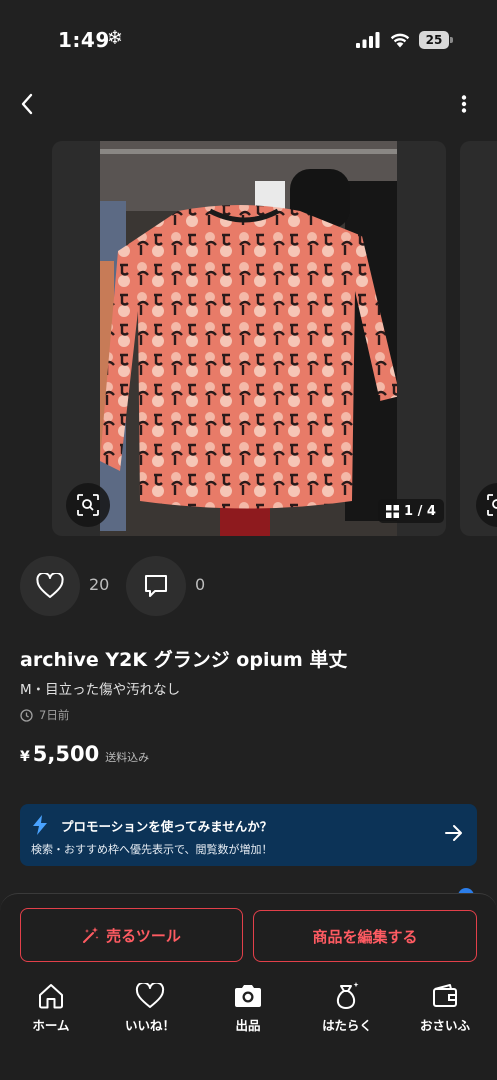 This screenshot has width=497, height=1080. I want to click on clock-icon, so click(26, 715).